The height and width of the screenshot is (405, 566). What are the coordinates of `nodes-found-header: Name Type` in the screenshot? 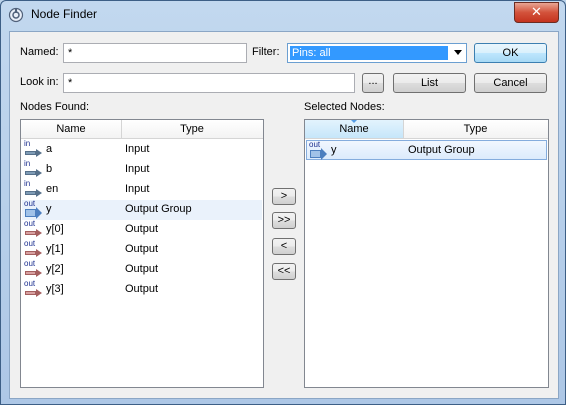 It's located at (142, 129).